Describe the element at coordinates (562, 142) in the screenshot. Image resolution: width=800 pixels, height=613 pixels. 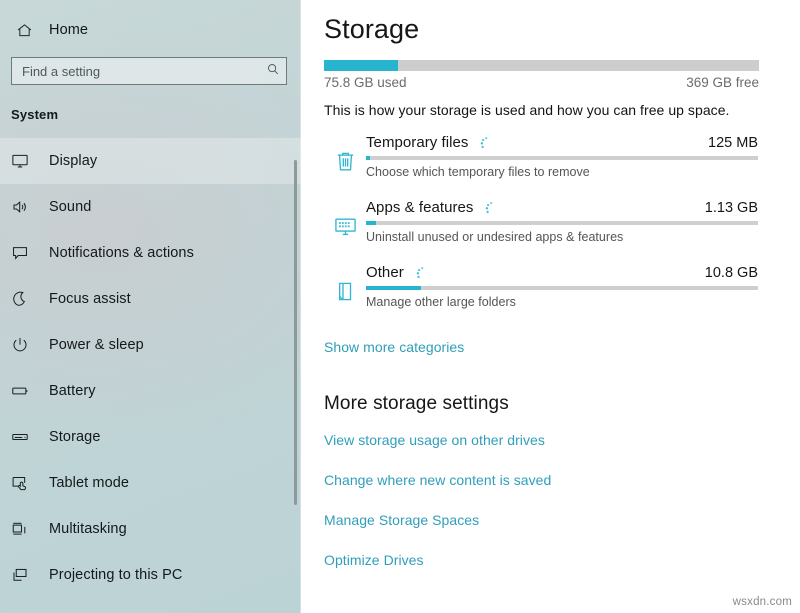
I see `storage-category-topline: Temporary files 125 MB` at that location.